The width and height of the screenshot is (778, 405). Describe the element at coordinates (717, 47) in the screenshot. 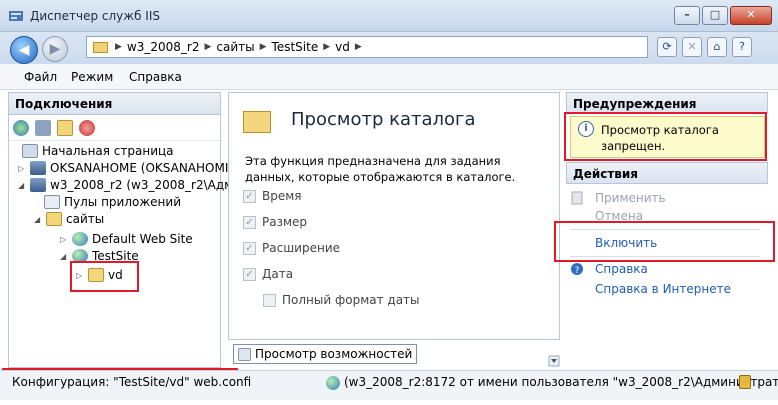

I see `home-icon: ⌂` at that location.